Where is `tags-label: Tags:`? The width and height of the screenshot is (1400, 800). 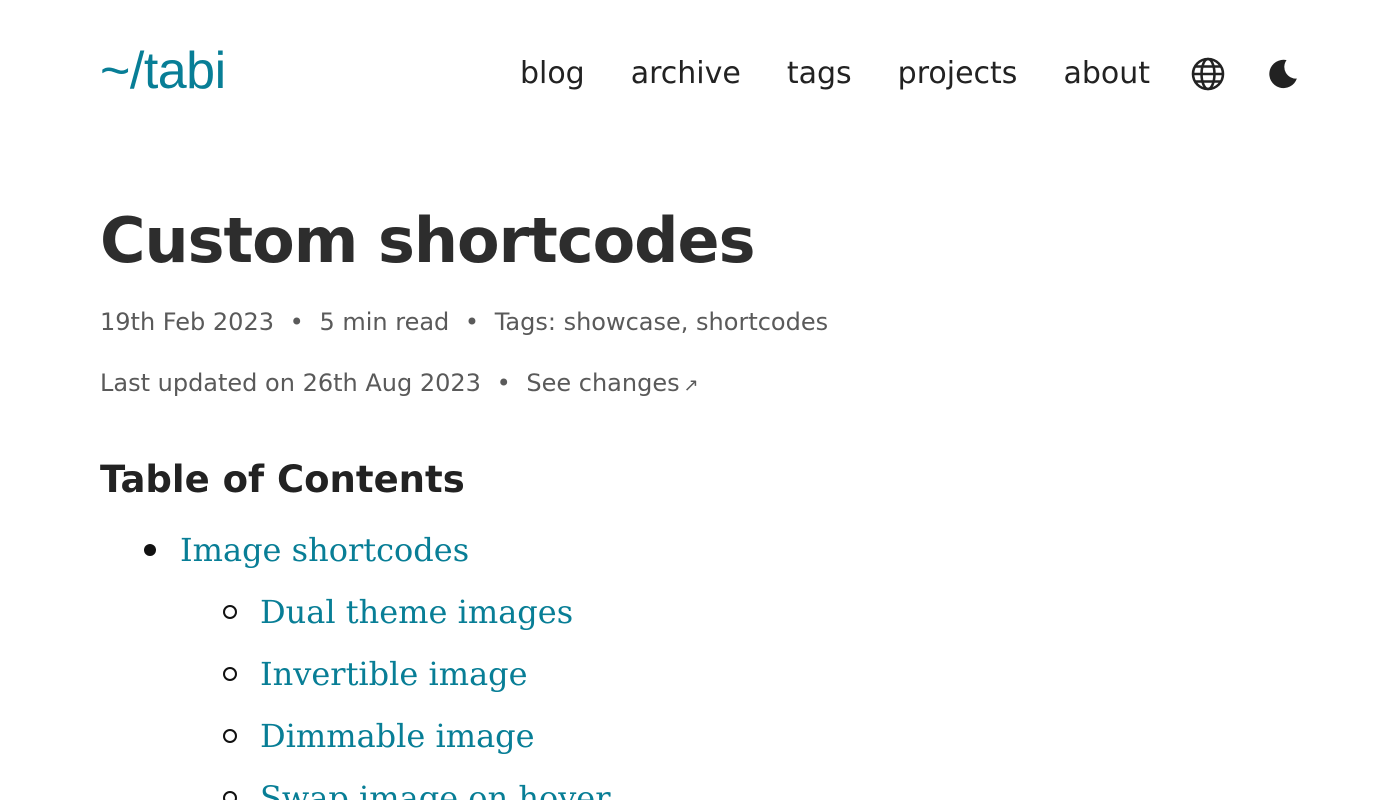 tags-label: Tags: is located at coordinates (525, 322).